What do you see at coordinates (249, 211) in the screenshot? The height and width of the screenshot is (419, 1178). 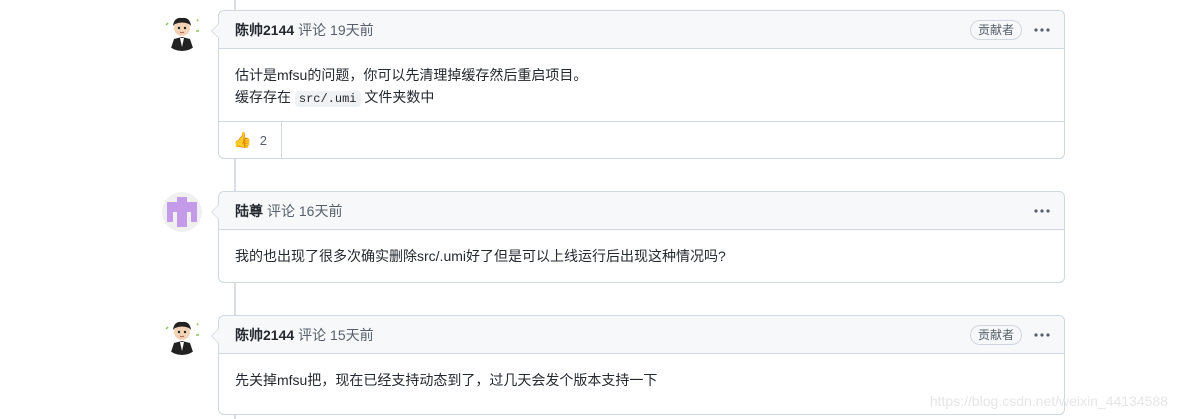 I see `comment-author: 陆尊` at bounding box center [249, 211].